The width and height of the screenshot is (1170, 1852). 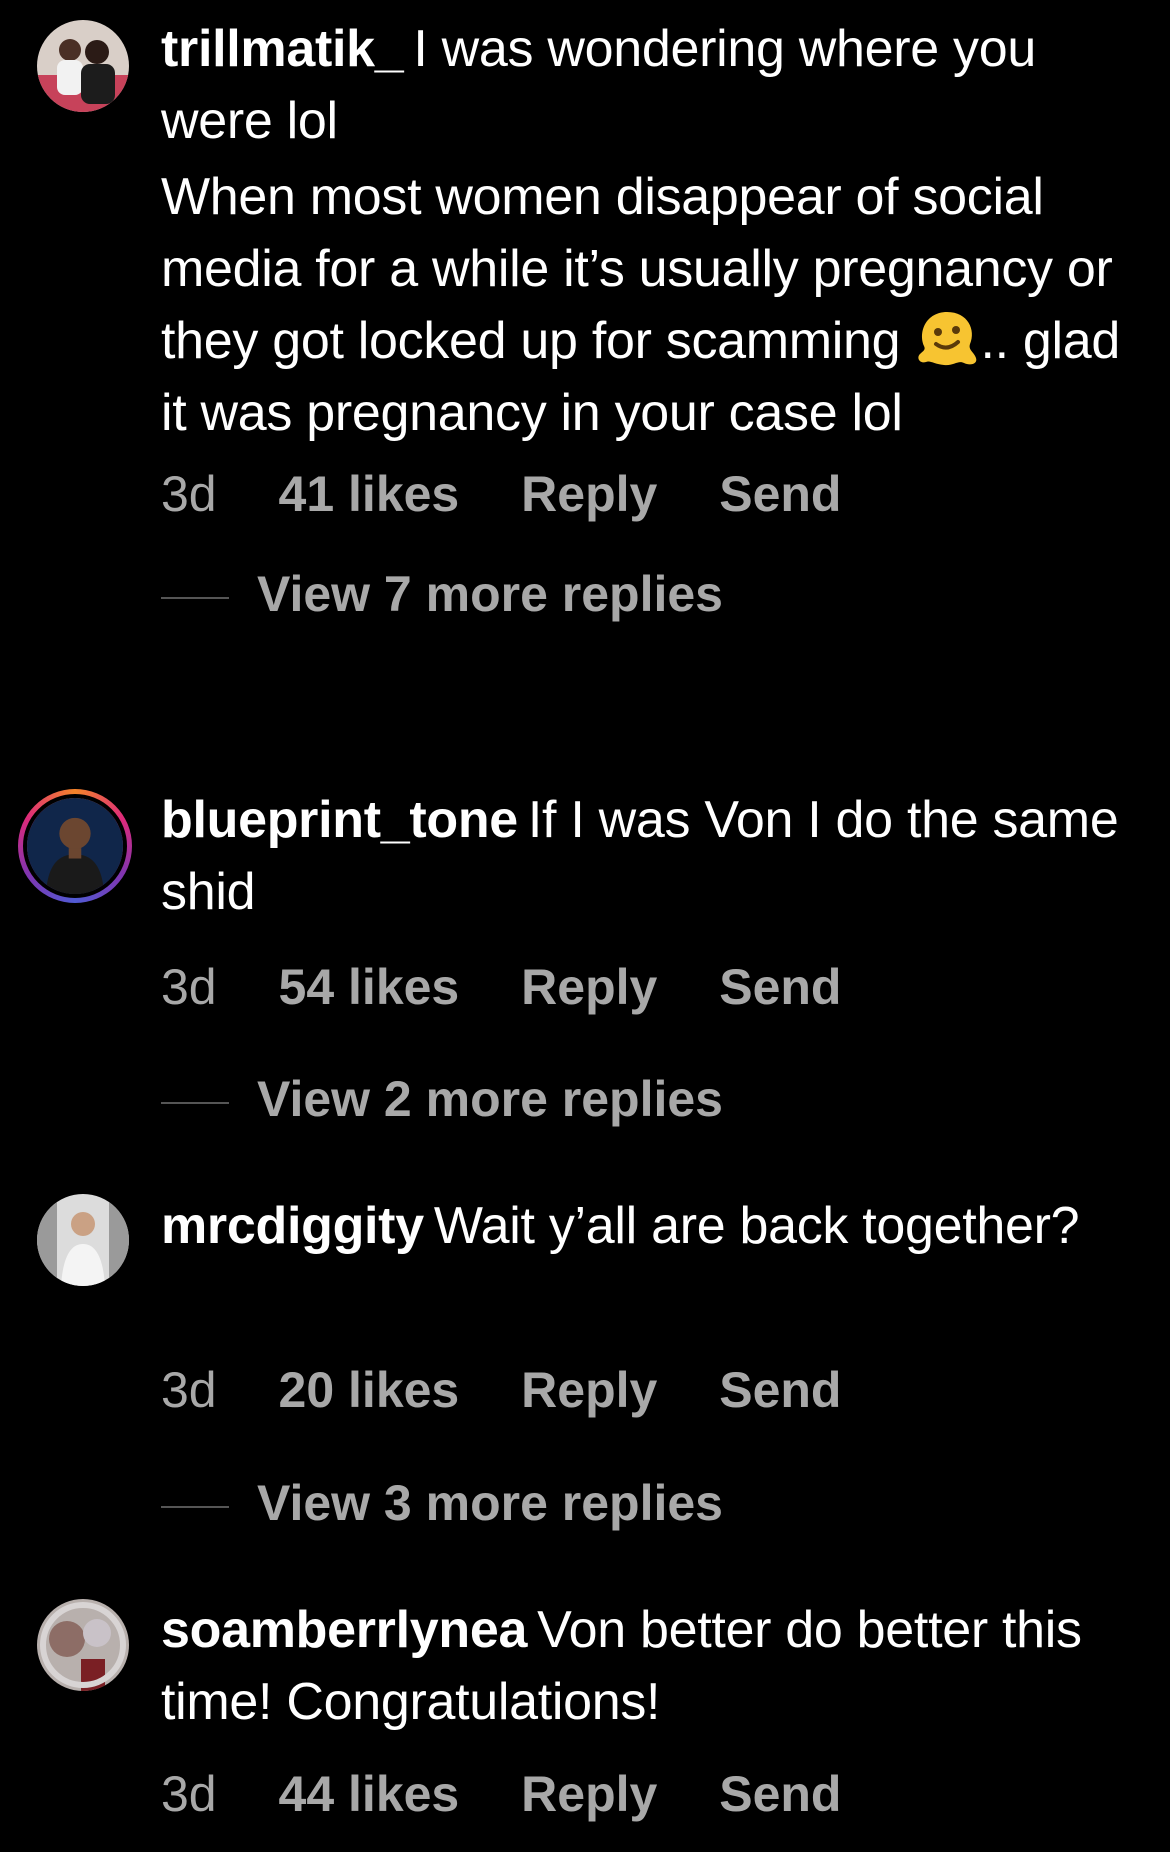 I want to click on view-replies-label: View 7 more replies, so click(x=490, y=594).